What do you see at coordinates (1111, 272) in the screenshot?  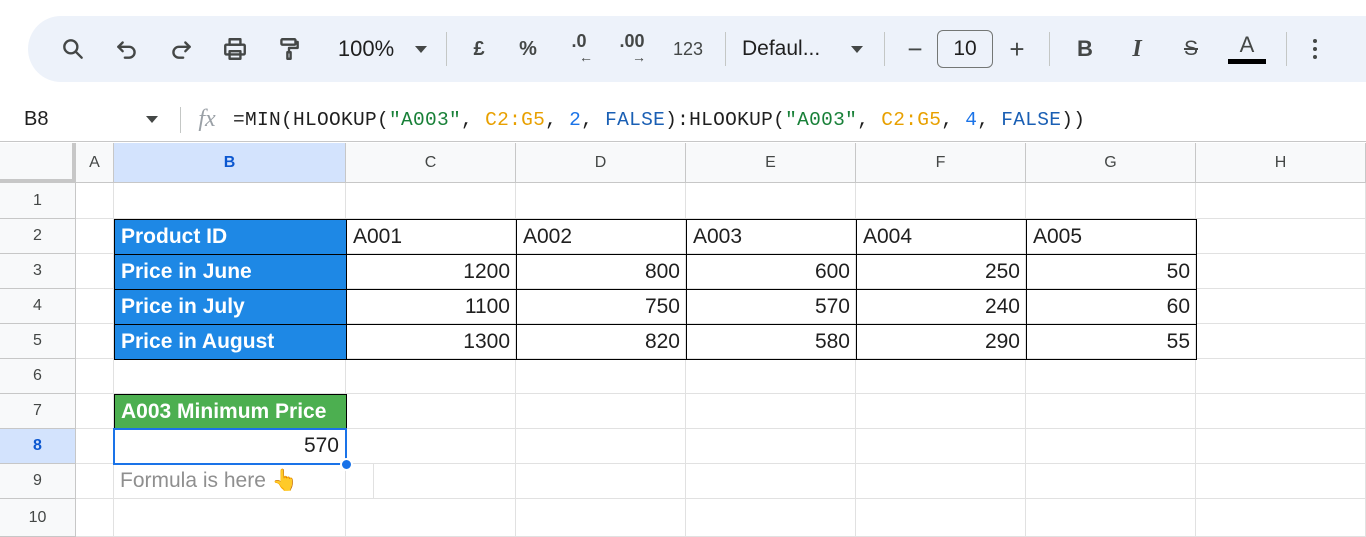 I see `price-cell: 50` at bounding box center [1111, 272].